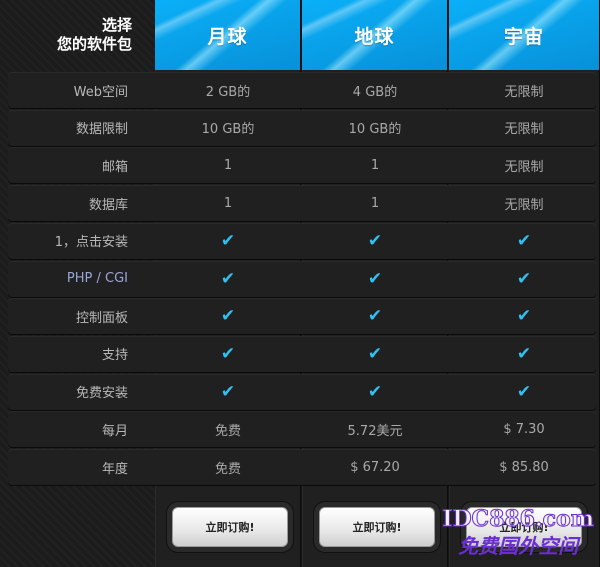 This screenshot has width=600, height=567. What do you see at coordinates (375, 35) in the screenshot?
I see `plan-header-earth: 地球` at bounding box center [375, 35].